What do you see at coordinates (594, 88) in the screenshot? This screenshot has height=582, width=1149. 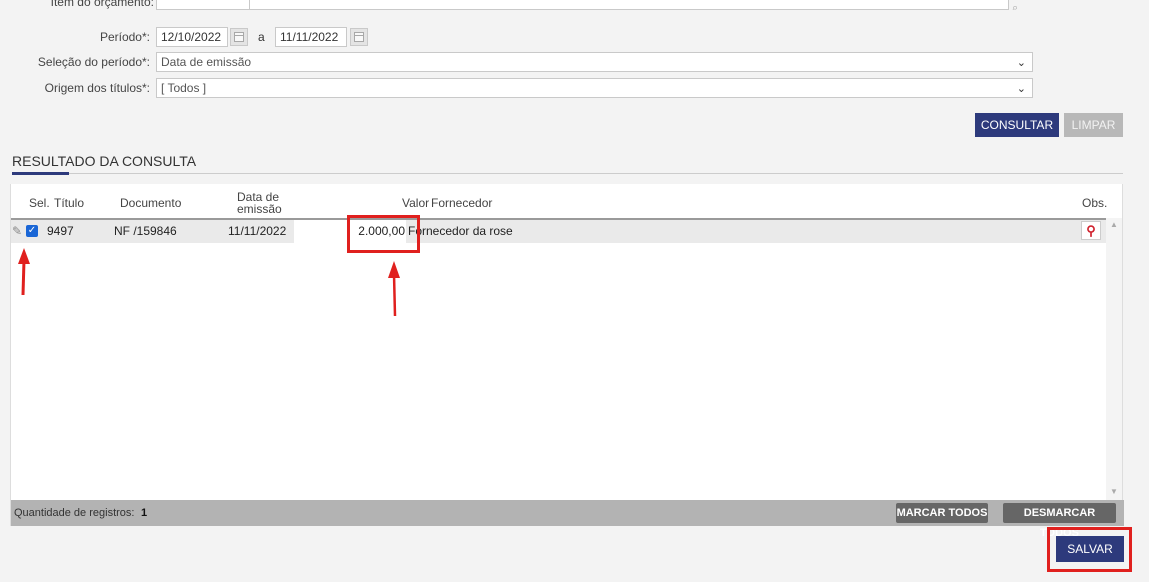 I see `origin-select: [ Todos ] ⌄` at bounding box center [594, 88].